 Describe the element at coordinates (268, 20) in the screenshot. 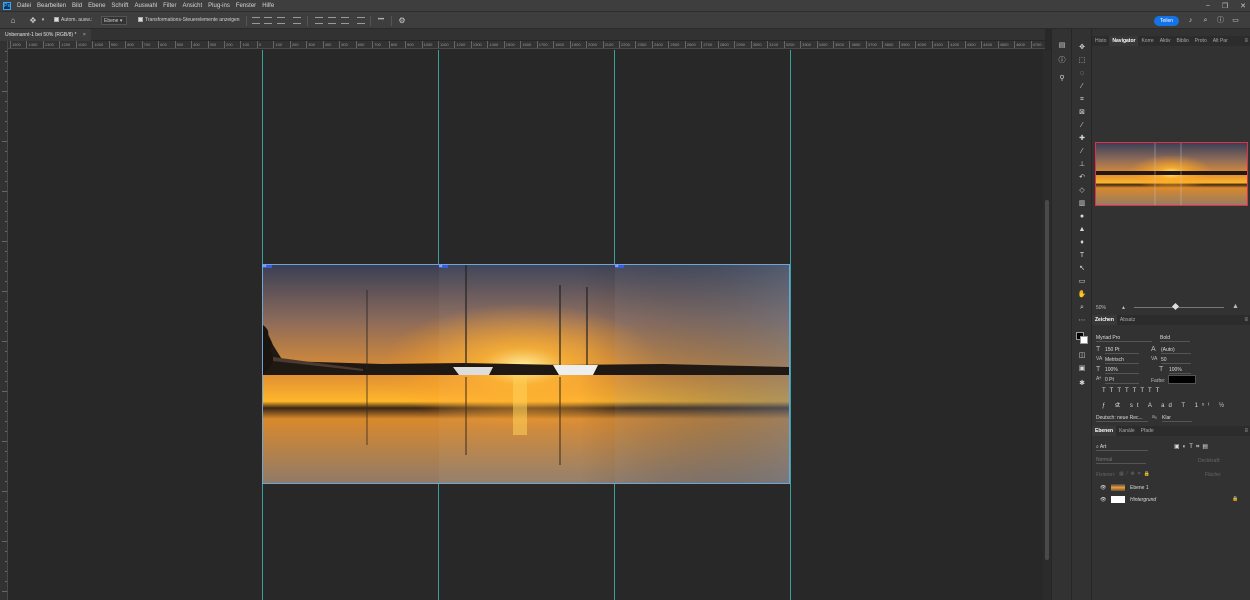

I see `align-hcenter-icon` at that location.